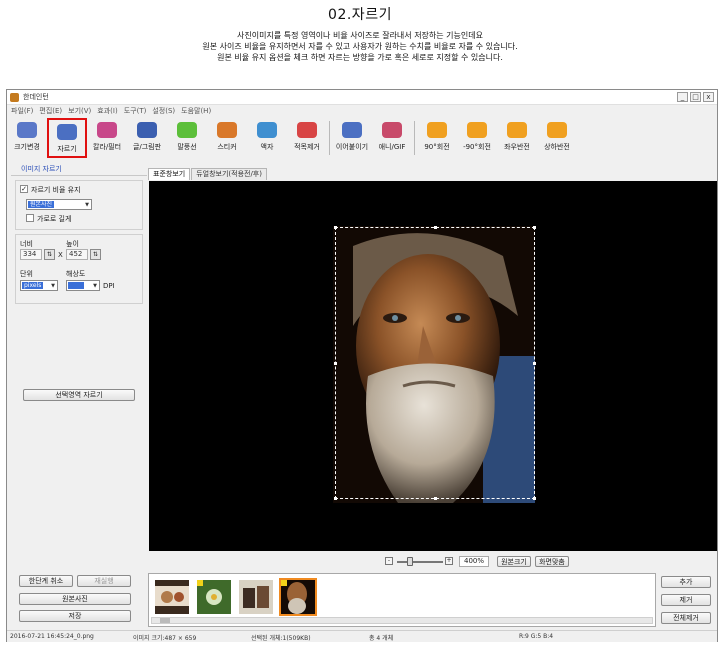  I want to click on width-field: 334, so click(31, 254).